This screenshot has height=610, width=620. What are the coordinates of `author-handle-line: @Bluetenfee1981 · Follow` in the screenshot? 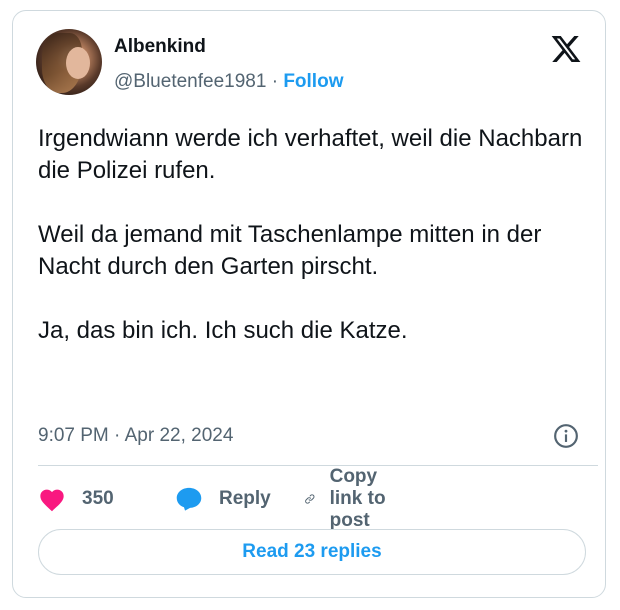 It's located at (228, 82).